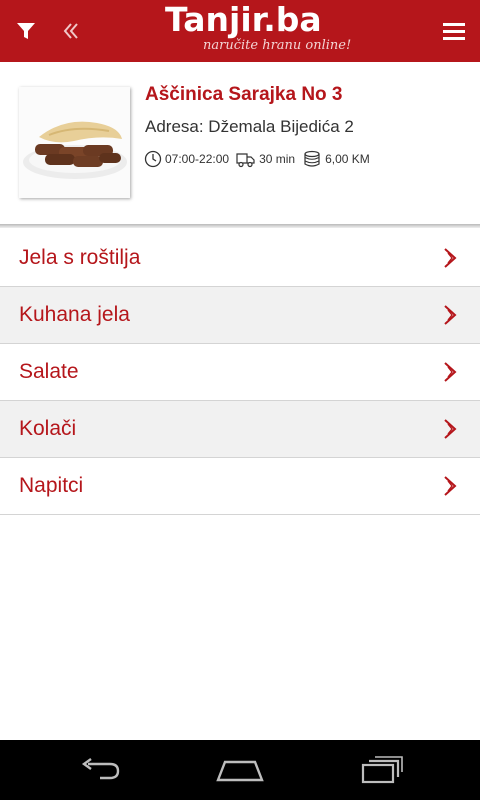 Image resolution: width=480 pixels, height=800 pixels. I want to click on logo-tagline: naručite hranu online!, so click(277, 45).